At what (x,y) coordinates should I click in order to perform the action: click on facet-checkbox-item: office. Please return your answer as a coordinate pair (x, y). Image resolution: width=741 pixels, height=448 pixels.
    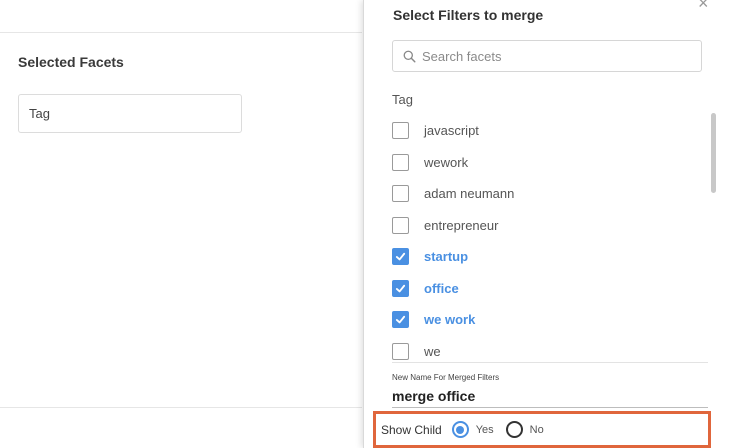
    Looking at the image, I should click on (552, 289).